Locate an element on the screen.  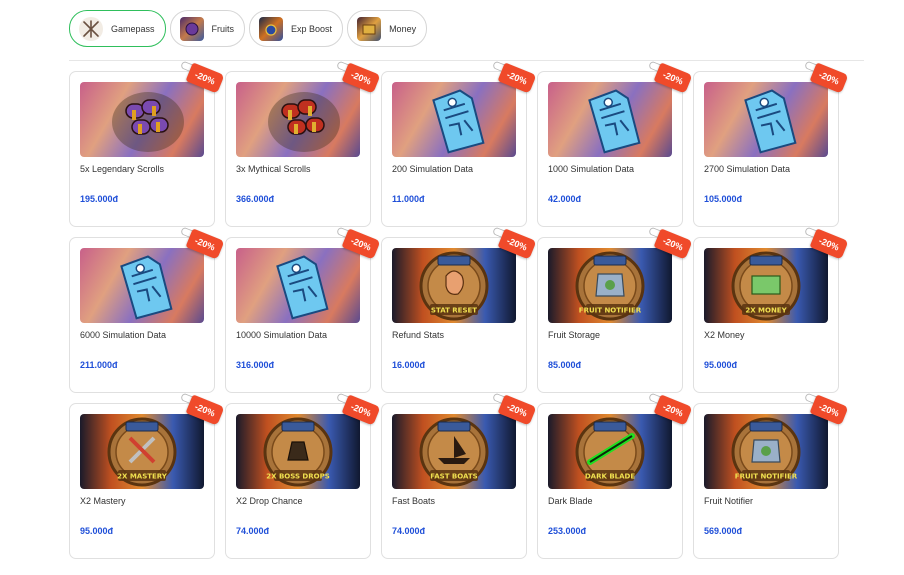
product-price: 85.000đ is located at coordinates (565, 365).